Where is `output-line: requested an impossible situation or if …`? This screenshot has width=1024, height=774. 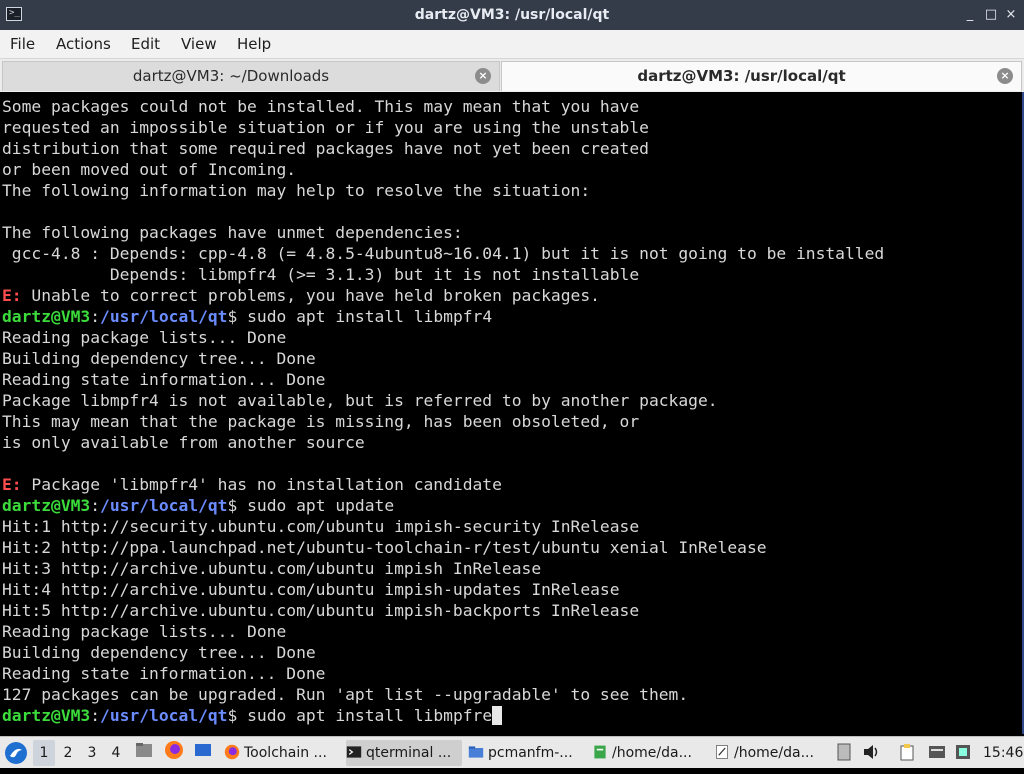
output-line: requested an impossible situation or if … is located at coordinates (325, 127).